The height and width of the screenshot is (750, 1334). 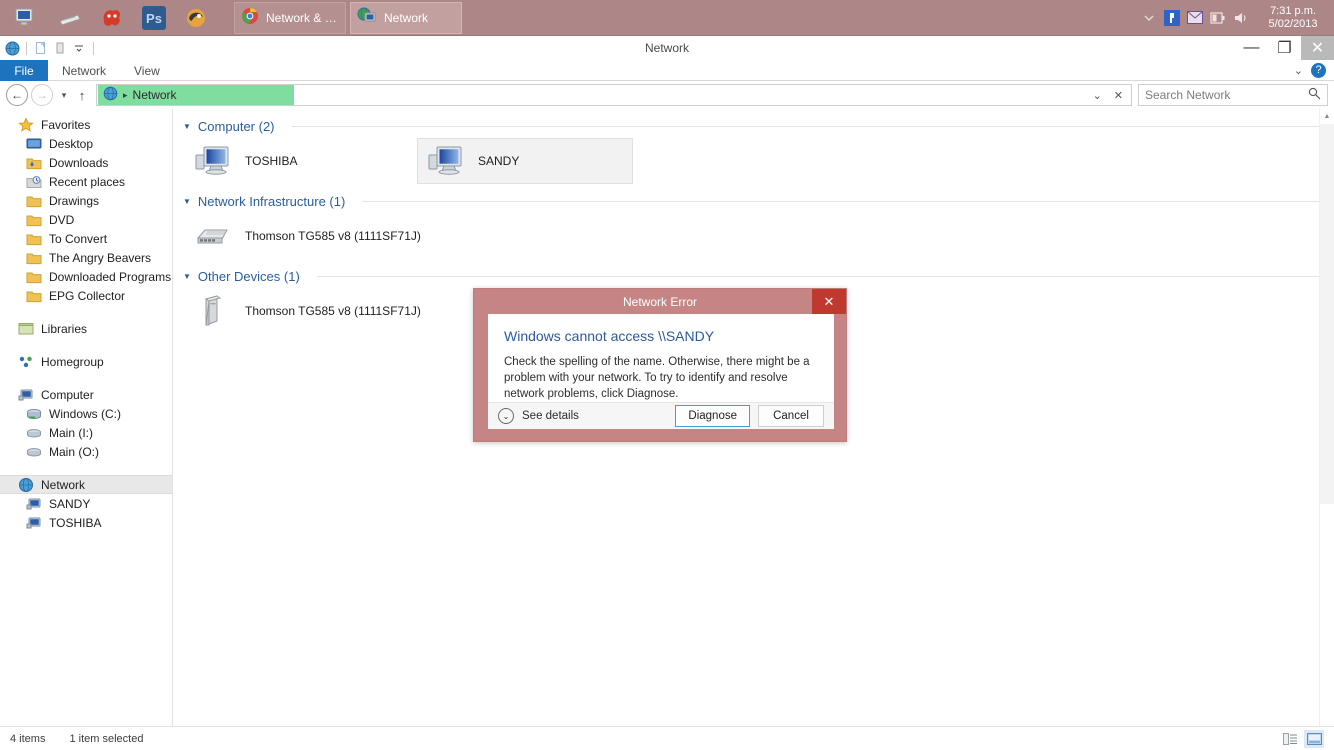 I want to click on sidebar-item-downloads: Downloads, so click(x=86, y=162).